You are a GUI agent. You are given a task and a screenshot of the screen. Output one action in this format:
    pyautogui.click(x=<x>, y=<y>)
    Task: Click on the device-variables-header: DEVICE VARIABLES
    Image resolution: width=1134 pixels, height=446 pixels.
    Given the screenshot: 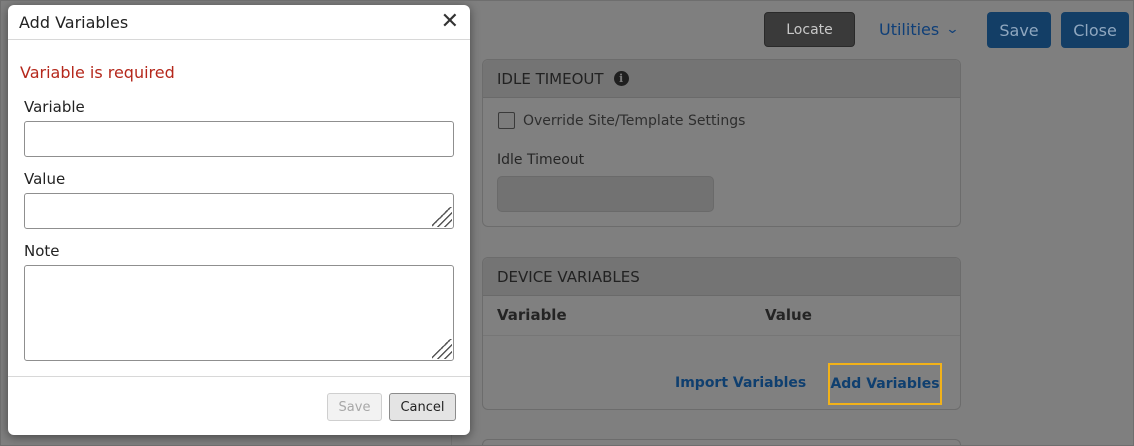 What is the action you would take?
    pyautogui.click(x=721, y=277)
    